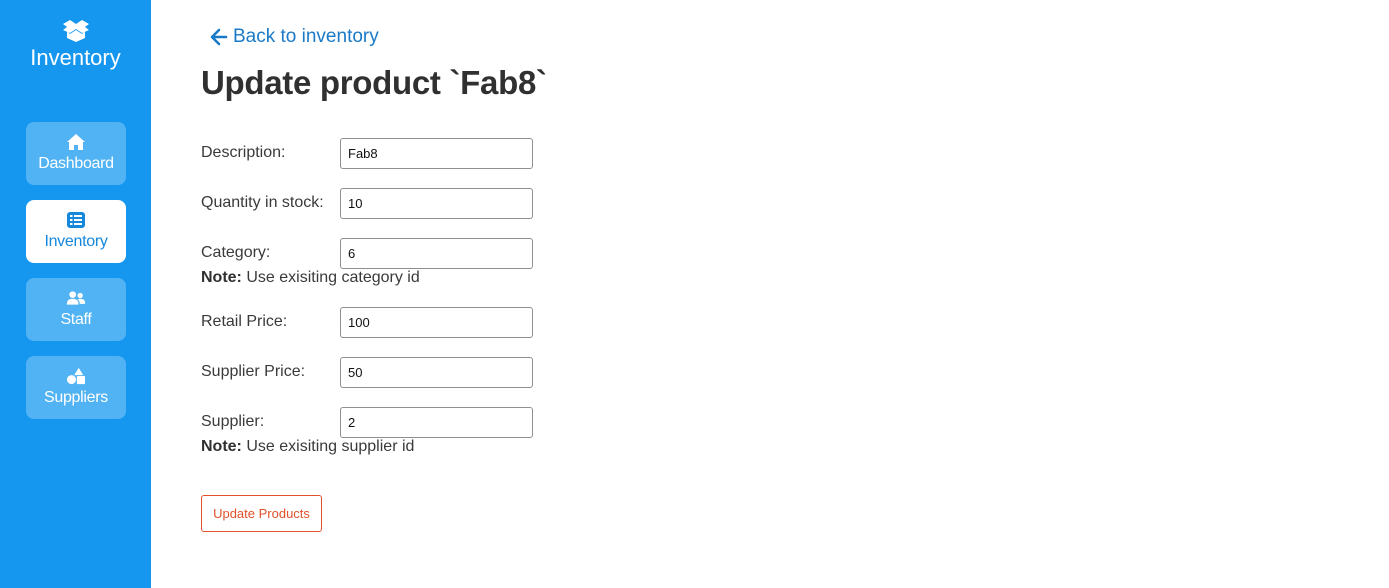 This screenshot has height=588, width=1389. Describe the element at coordinates (76, 376) in the screenshot. I see `shapes-icon` at that location.